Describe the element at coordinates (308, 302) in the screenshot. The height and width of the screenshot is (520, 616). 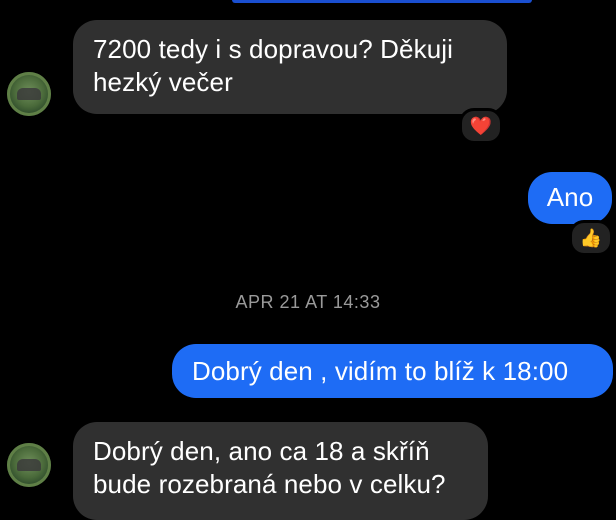
I see `timestamp-divider: APR 21 AT 14:33` at that location.